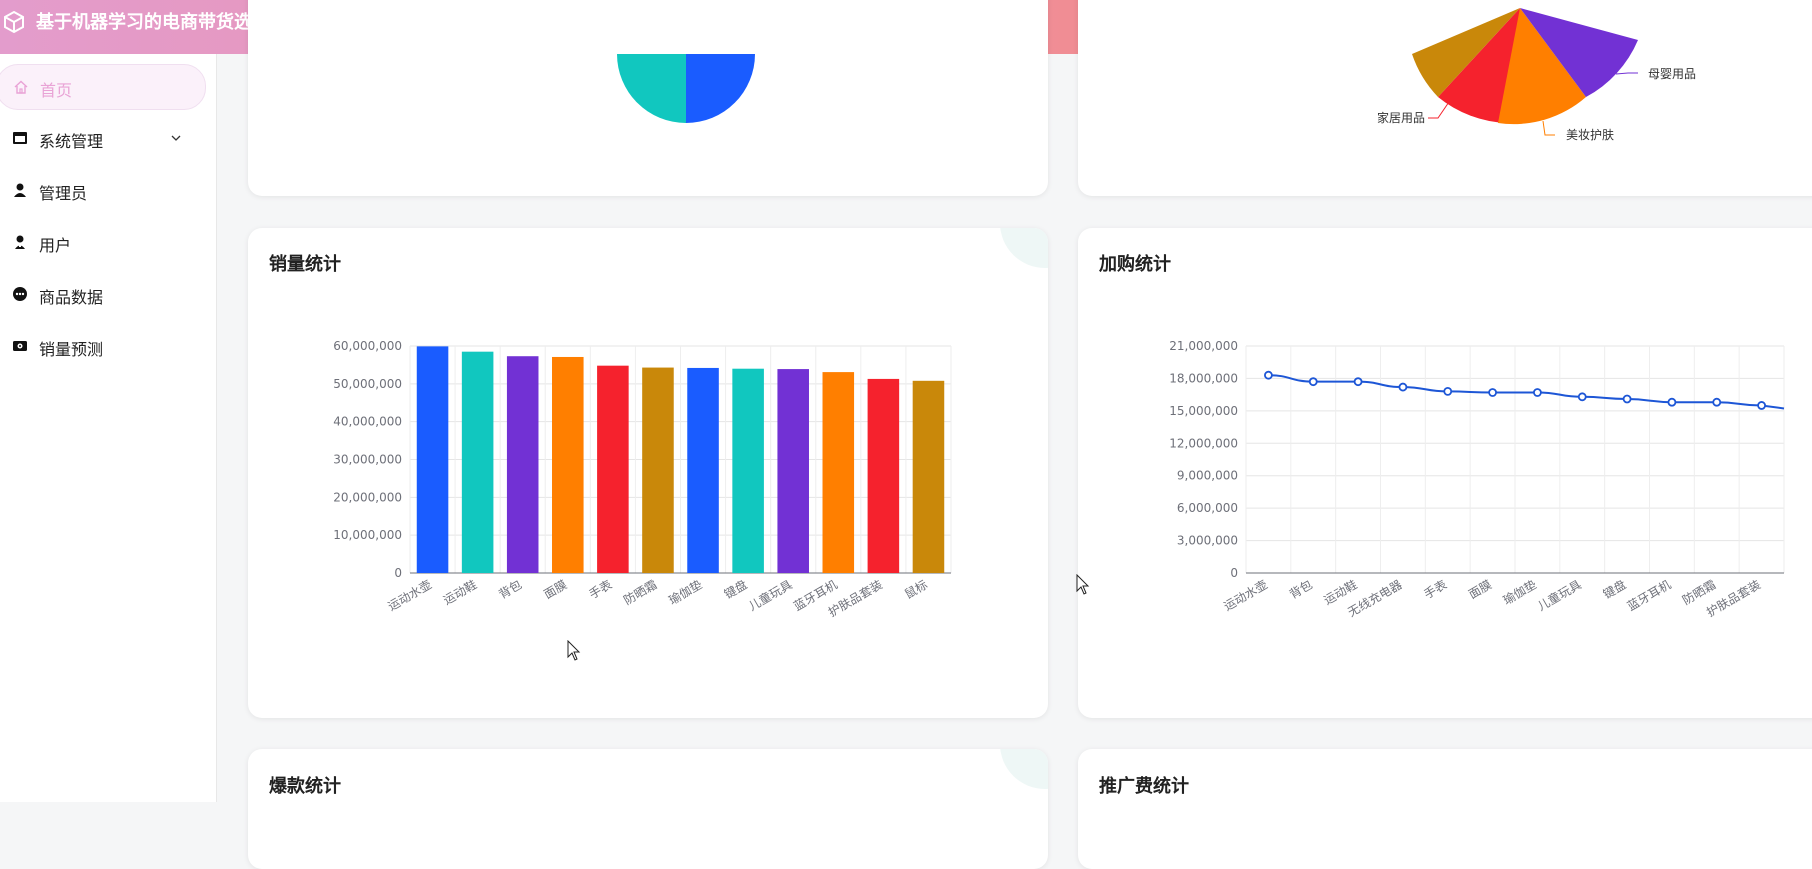 This screenshot has height=869, width=1812. What do you see at coordinates (1144, 786) in the screenshot?
I see `card-title: 推广费统计` at bounding box center [1144, 786].